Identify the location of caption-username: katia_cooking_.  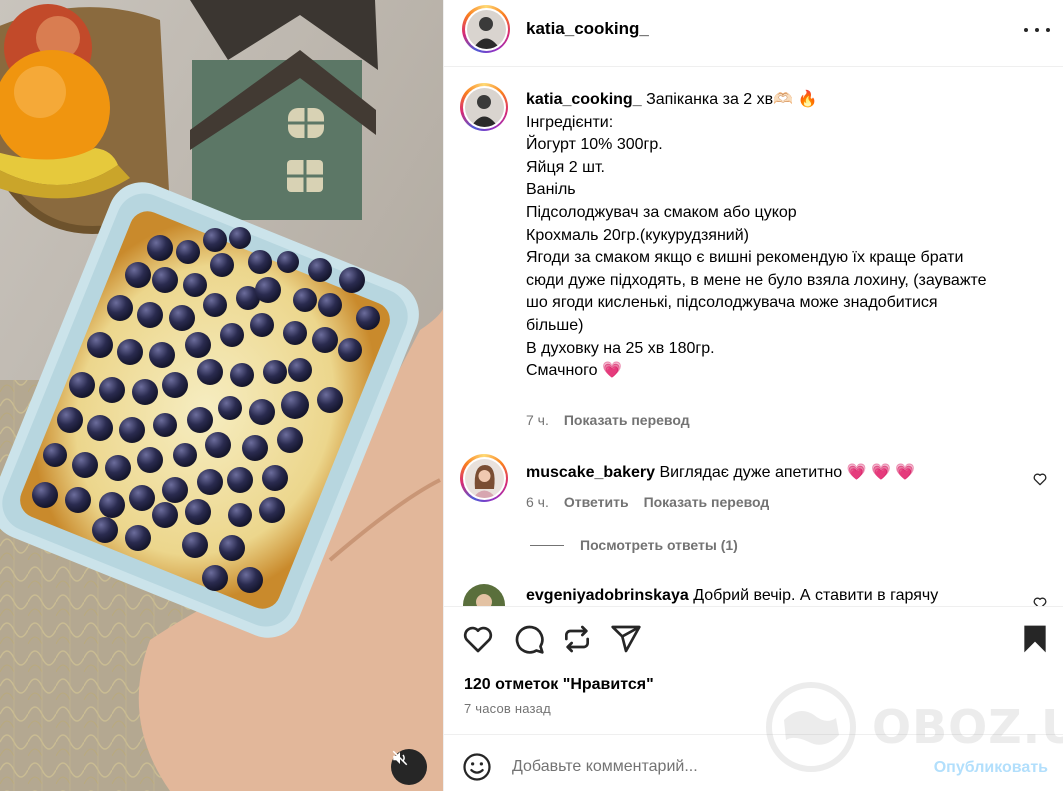
(584, 99).